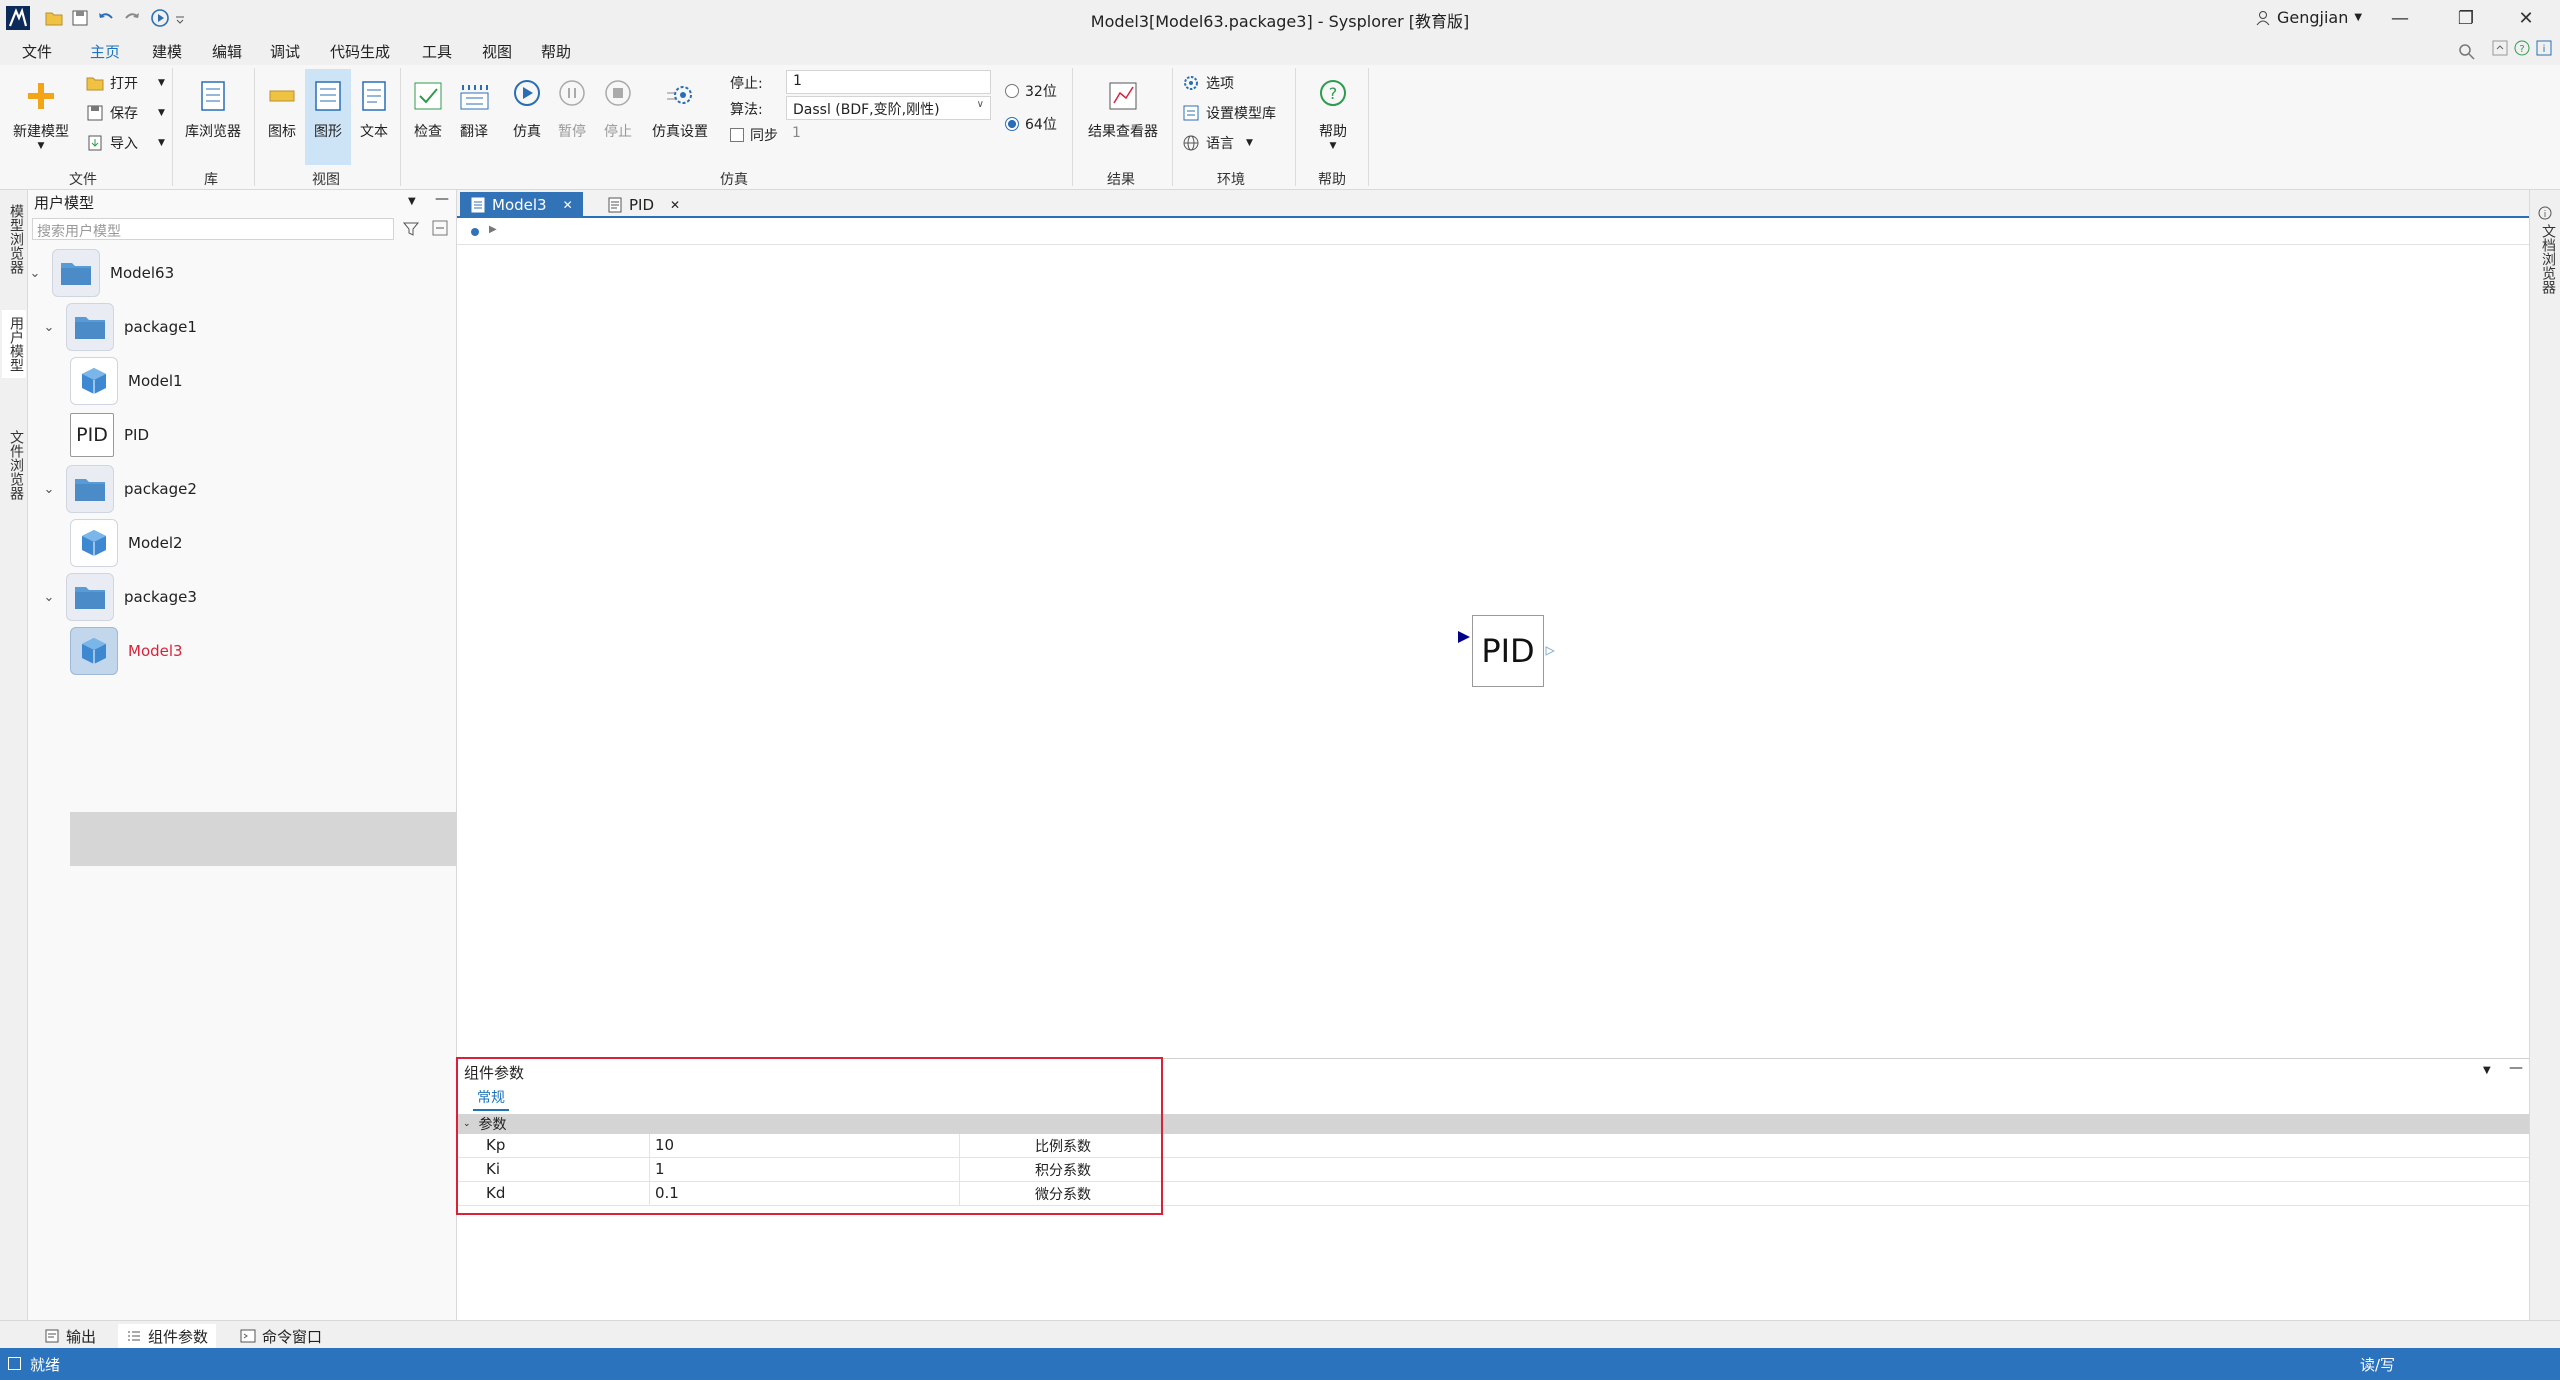 Image resolution: width=2560 pixels, height=1380 pixels. Describe the element at coordinates (437, 51) in the screenshot. I see `menu-tools: 工具` at that location.